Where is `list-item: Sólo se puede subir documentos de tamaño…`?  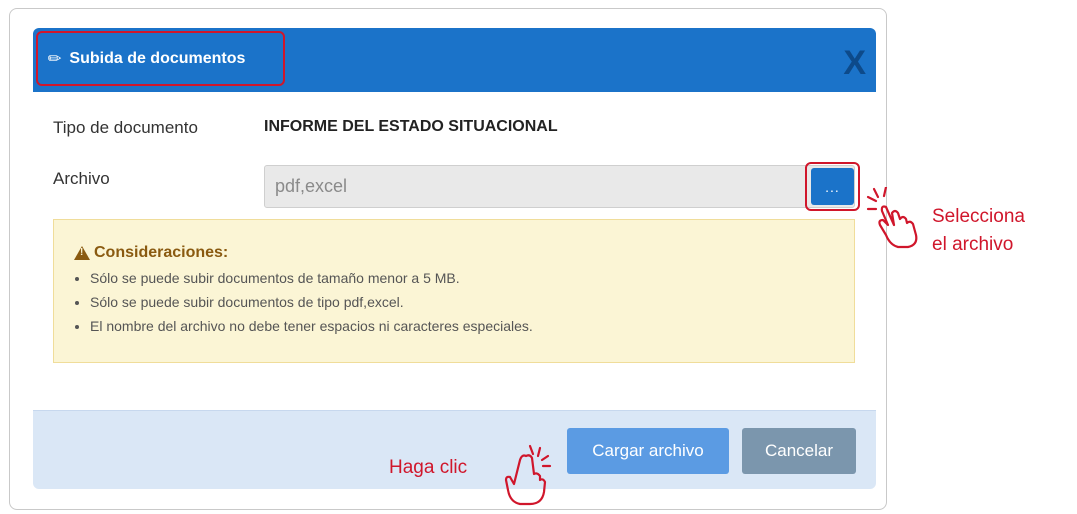 list-item: Sólo se puede subir documentos de tamaño… is located at coordinates (311, 278).